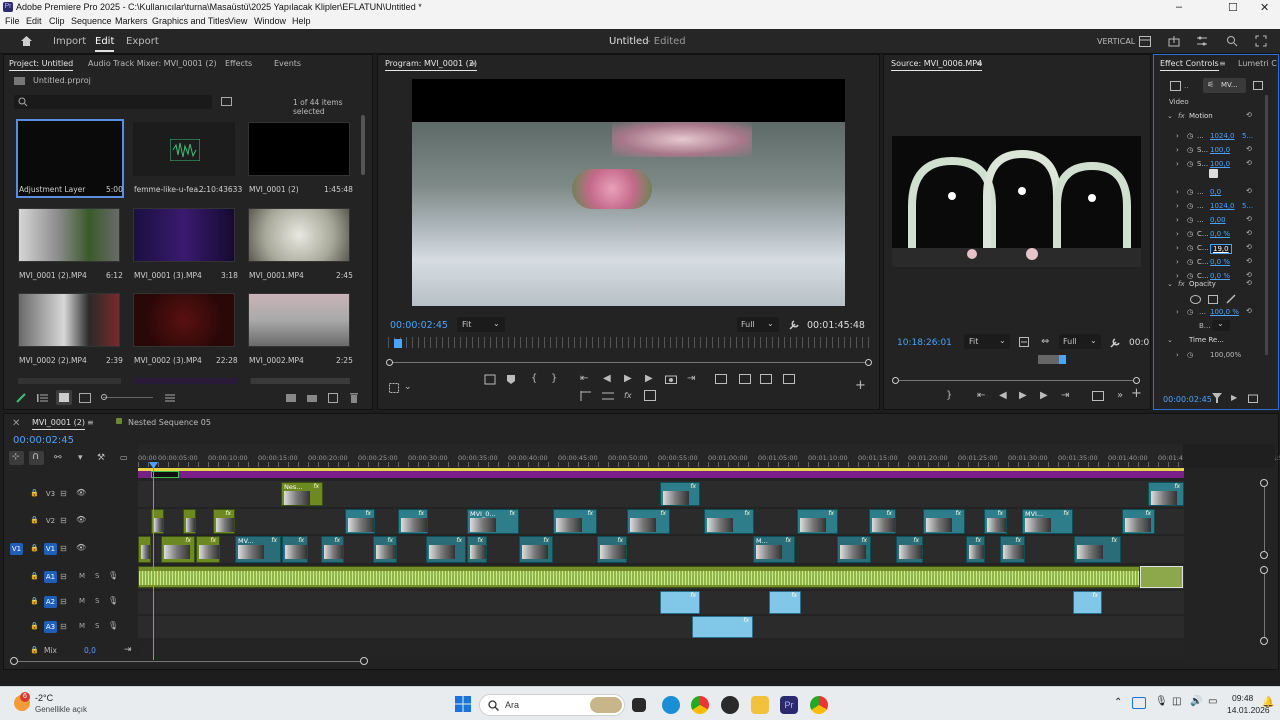 This screenshot has height=720, width=1280. I want to click on property-value: 0,0 %, so click(1220, 234).